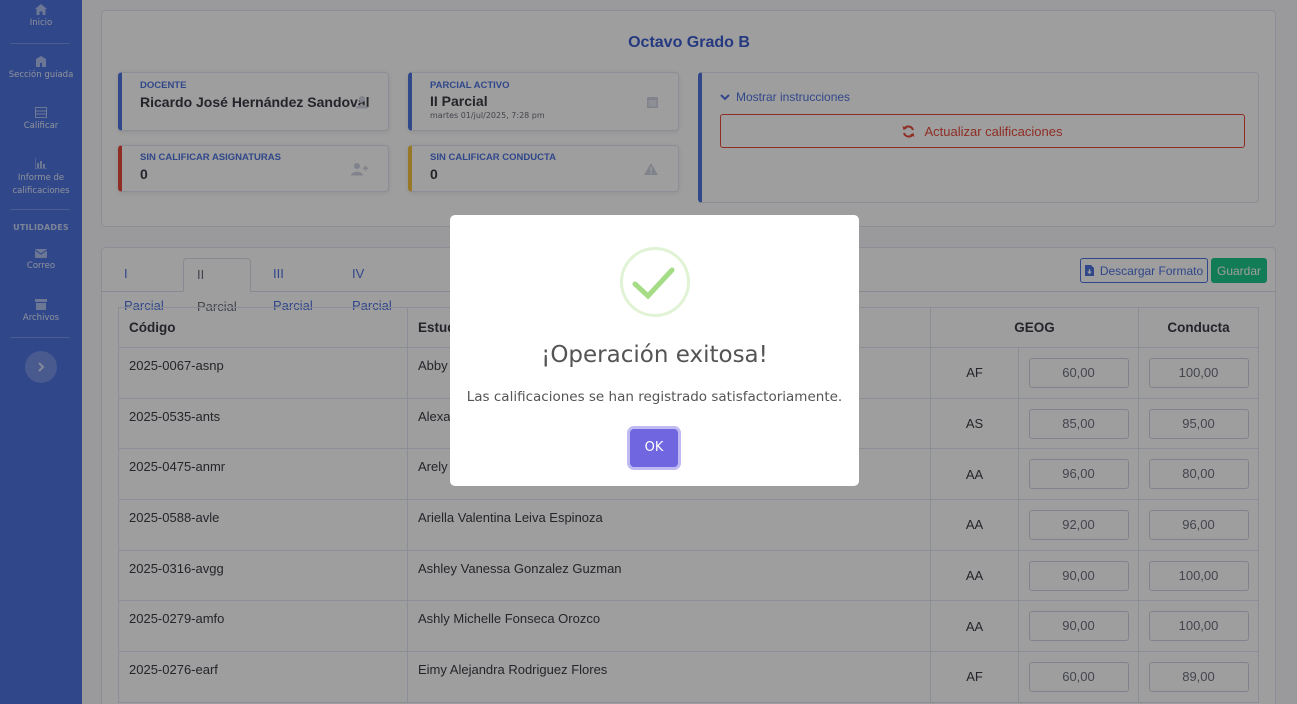  Describe the element at coordinates (654, 355) in the screenshot. I see `dialog-title: ¡Operación exitosa!` at that location.